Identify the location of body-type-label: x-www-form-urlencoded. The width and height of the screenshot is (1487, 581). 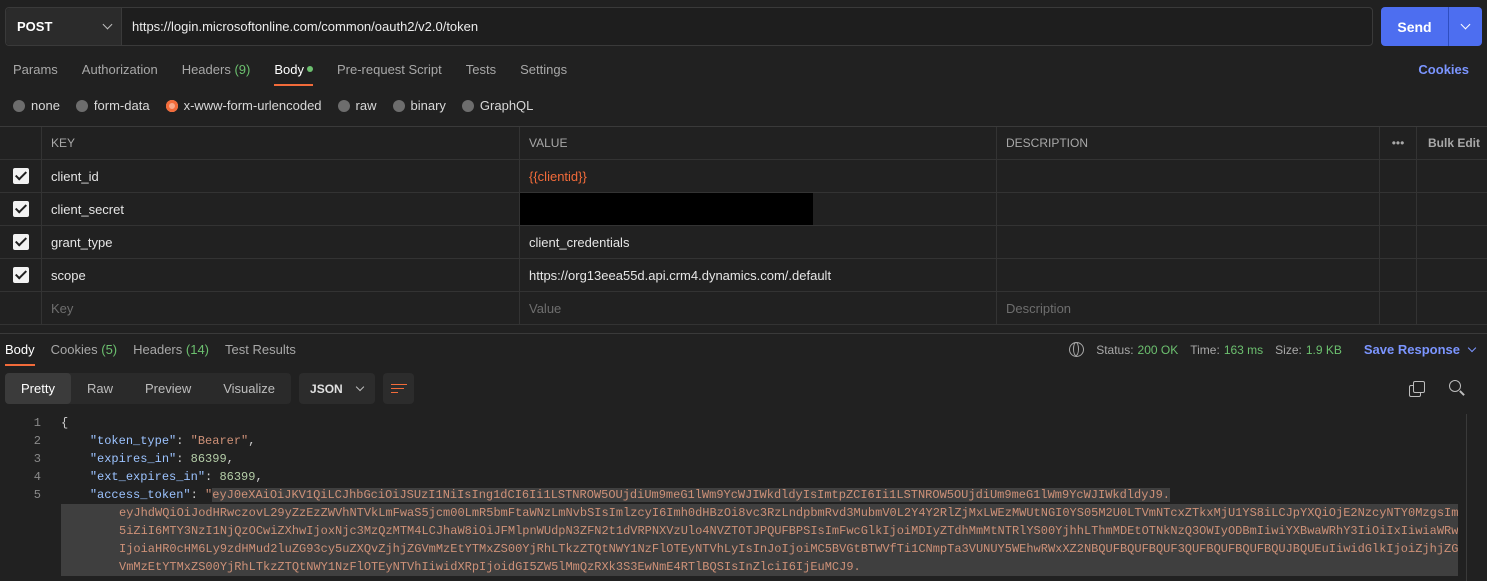
(252, 105).